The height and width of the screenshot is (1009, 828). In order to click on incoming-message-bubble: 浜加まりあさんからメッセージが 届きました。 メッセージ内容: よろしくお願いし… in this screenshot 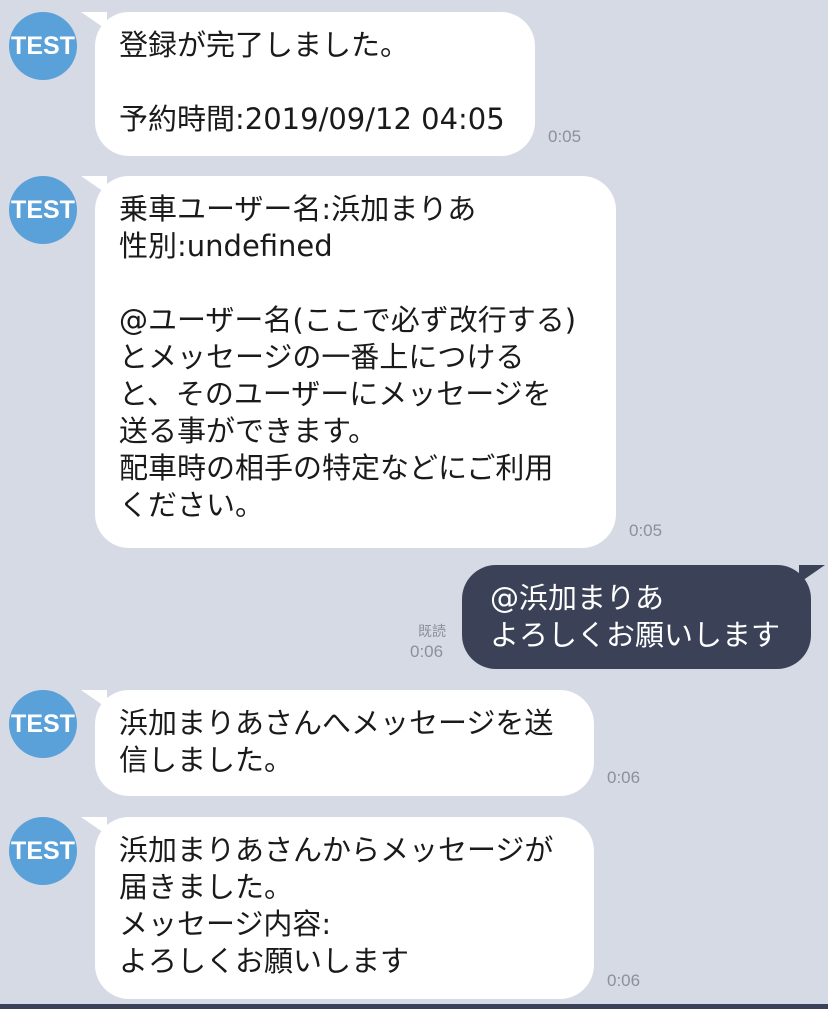, I will do `click(337, 908)`.